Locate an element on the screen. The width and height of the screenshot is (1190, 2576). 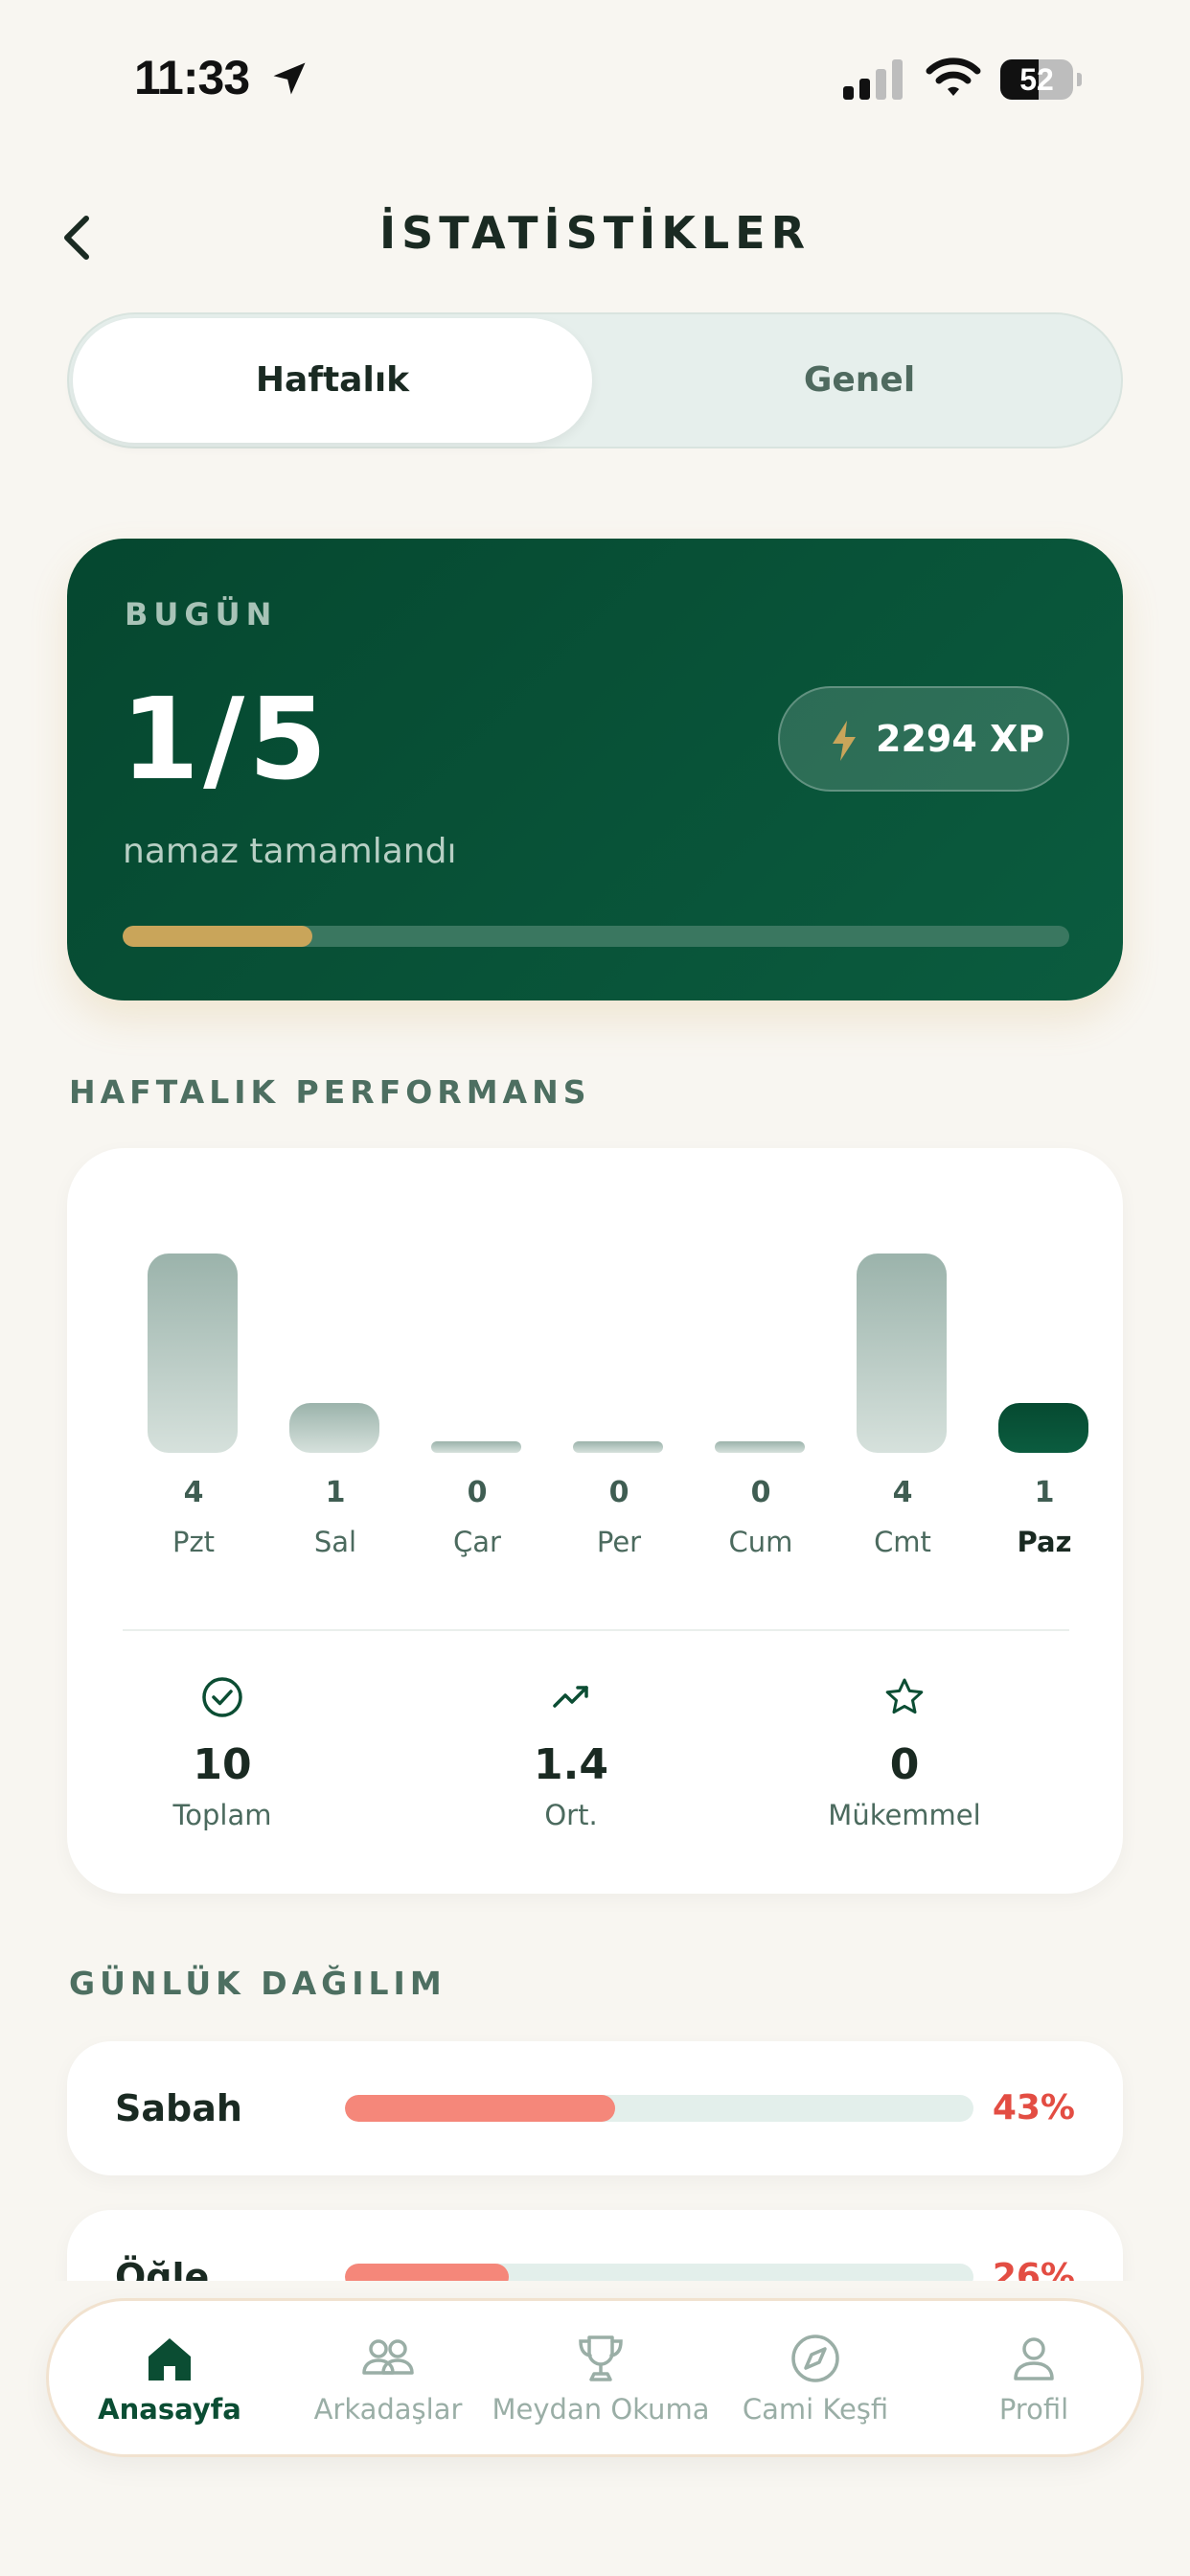
stat-average: 1.4 Ort. is located at coordinates (571, 1753).